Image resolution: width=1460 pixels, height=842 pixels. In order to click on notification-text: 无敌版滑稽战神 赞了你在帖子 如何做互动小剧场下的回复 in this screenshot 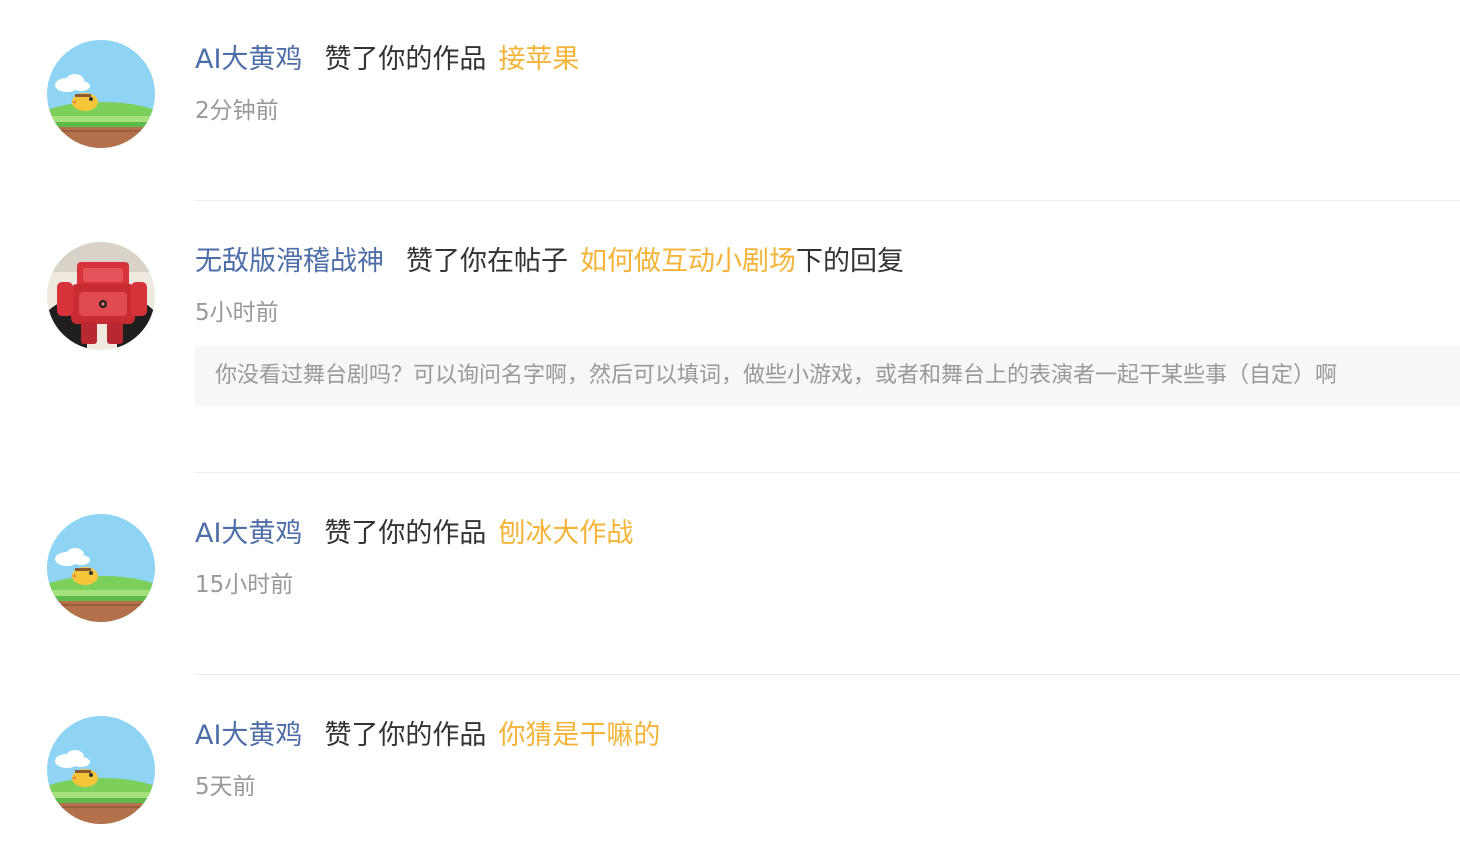, I will do `click(549, 262)`.